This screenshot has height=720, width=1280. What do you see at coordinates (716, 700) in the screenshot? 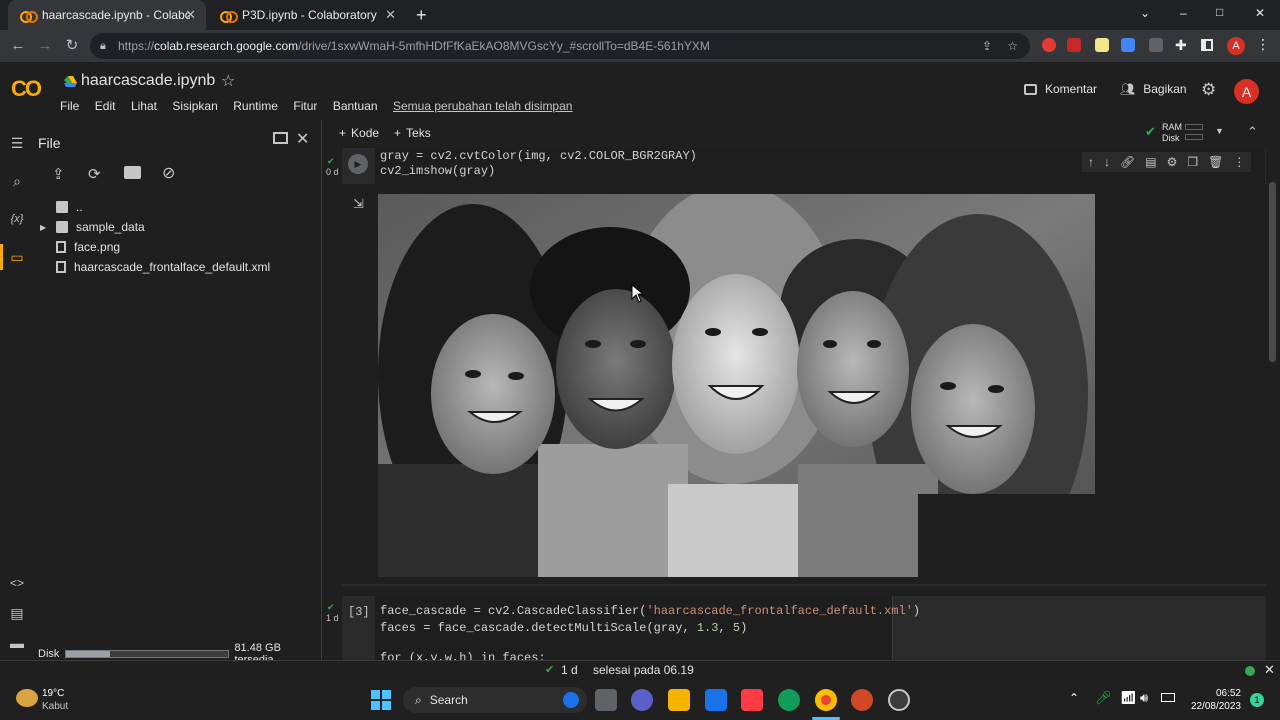
I see `mail-icon` at bounding box center [716, 700].